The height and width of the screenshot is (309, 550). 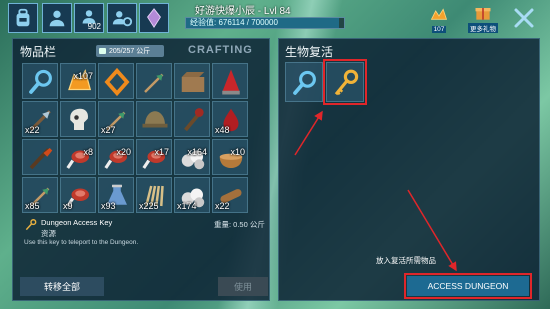 I want to click on item-quantity: x174, so click(x=187, y=206).